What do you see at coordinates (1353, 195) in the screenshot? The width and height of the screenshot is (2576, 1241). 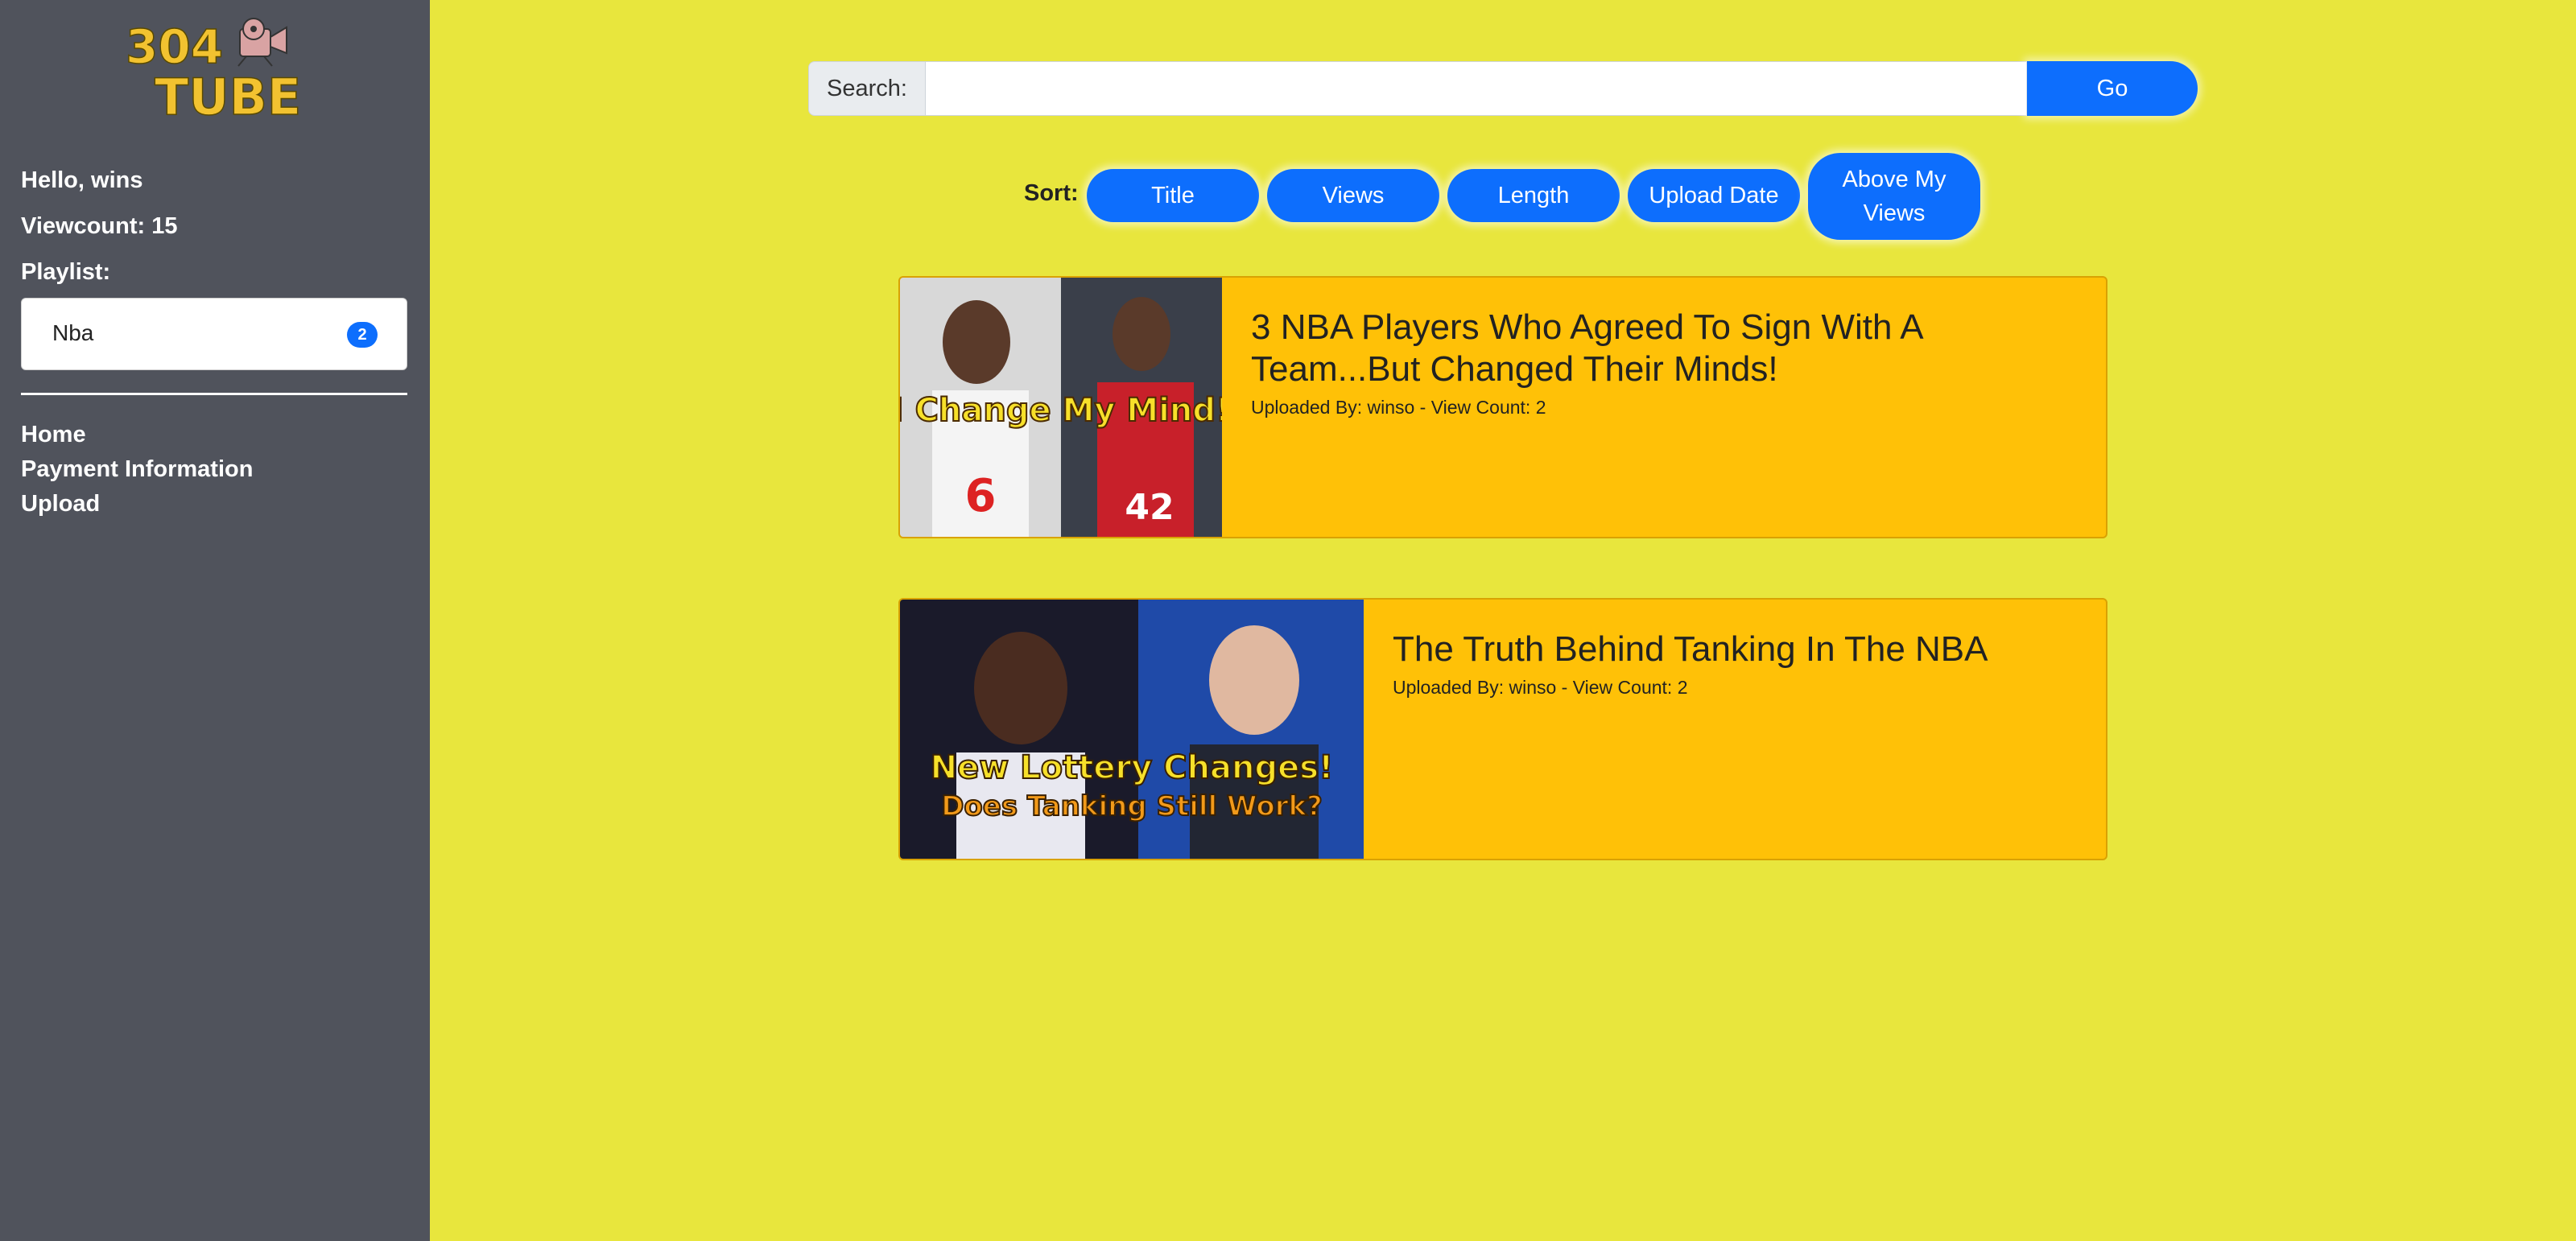 I see `sort-by-views-button: Views` at bounding box center [1353, 195].